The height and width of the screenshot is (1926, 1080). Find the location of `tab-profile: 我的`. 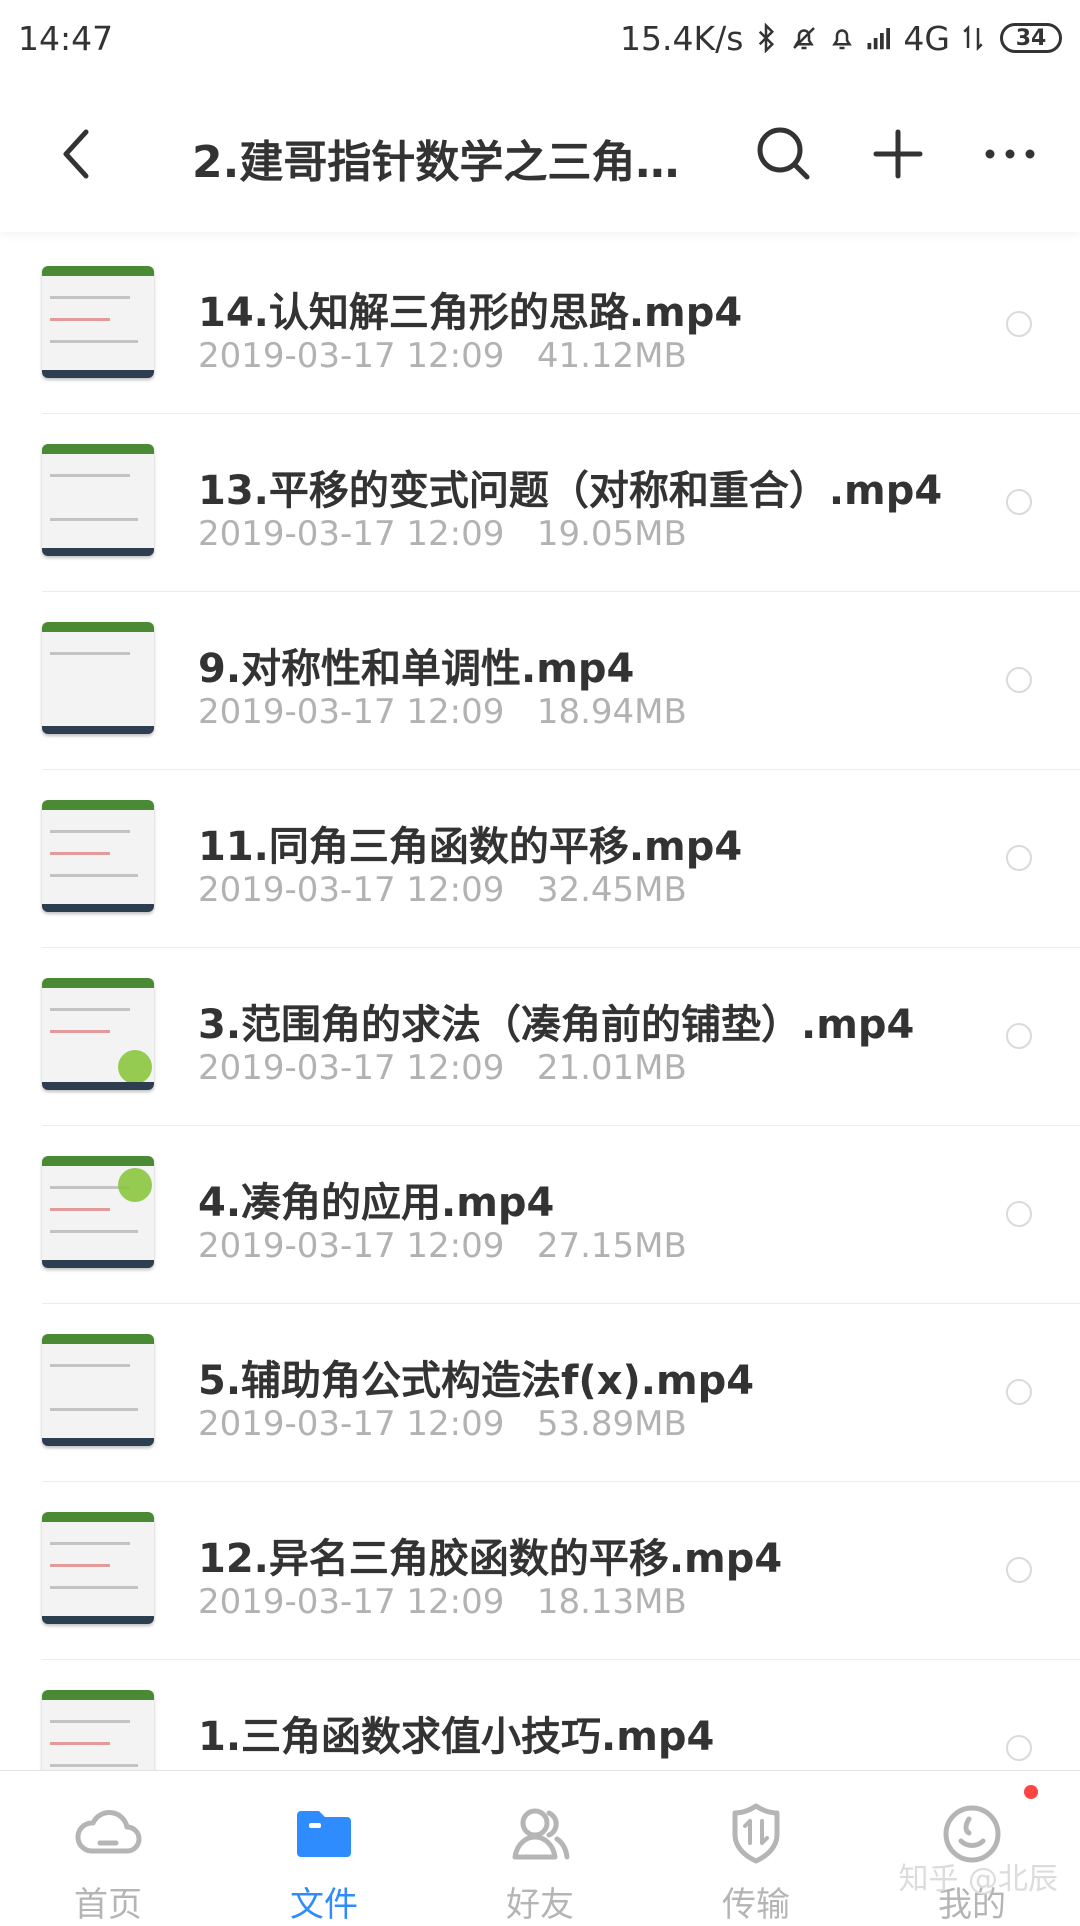

tab-profile: 我的 is located at coordinates (972, 1848).